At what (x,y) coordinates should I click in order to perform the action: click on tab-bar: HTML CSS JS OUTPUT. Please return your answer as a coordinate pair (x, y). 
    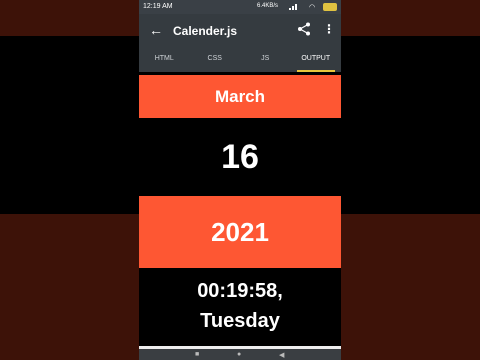
    Looking at the image, I should click on (240, 60).